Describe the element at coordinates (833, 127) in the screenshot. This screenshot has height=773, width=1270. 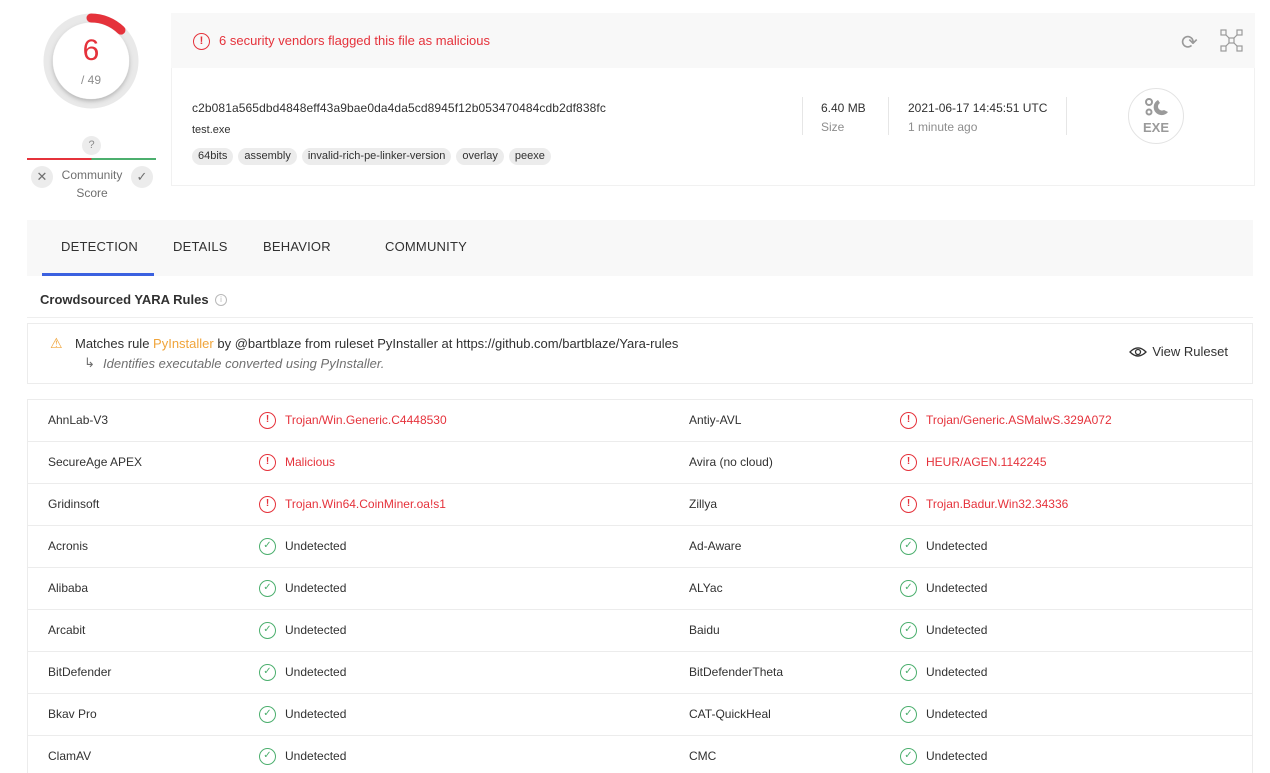
I see `file-size-label: Size` at that location.